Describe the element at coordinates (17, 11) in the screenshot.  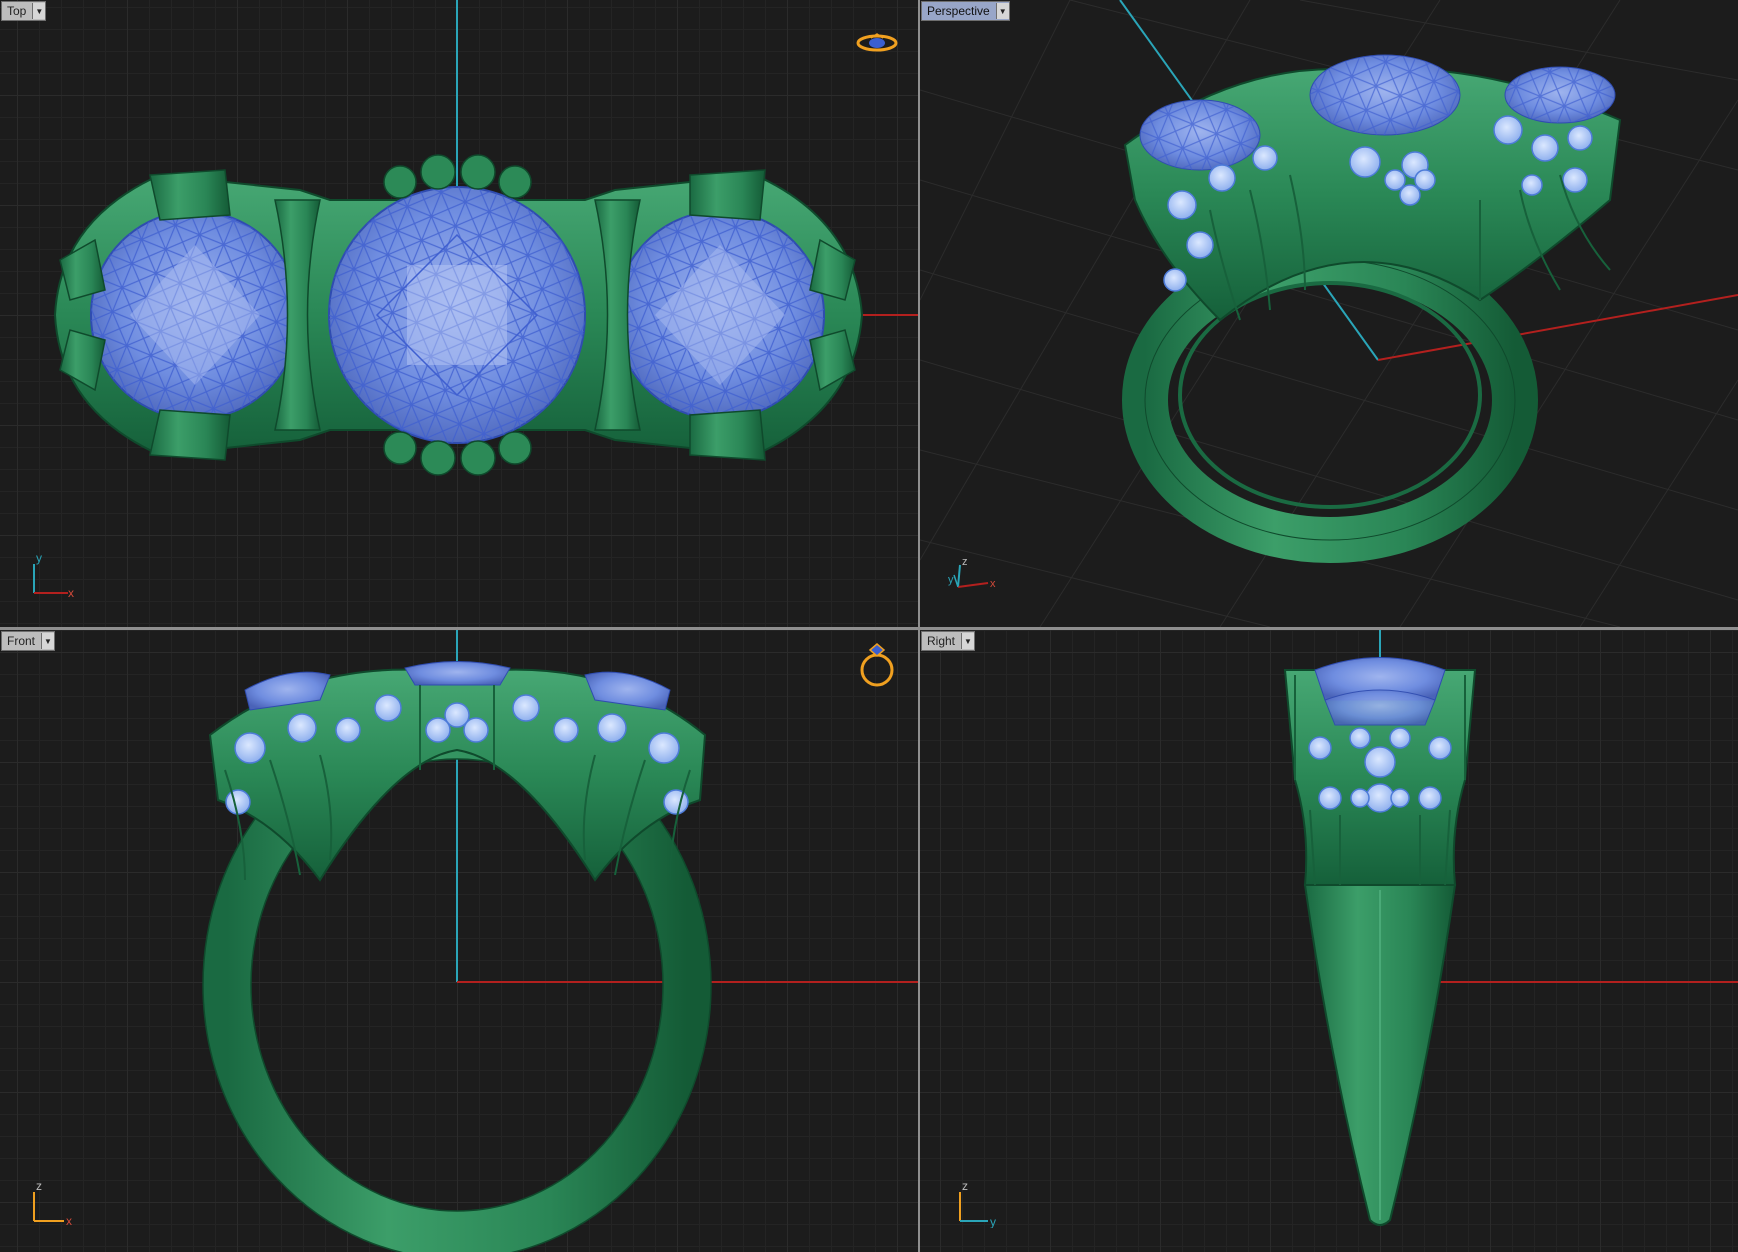
I see `viewport-tab-label: Top` at that location.